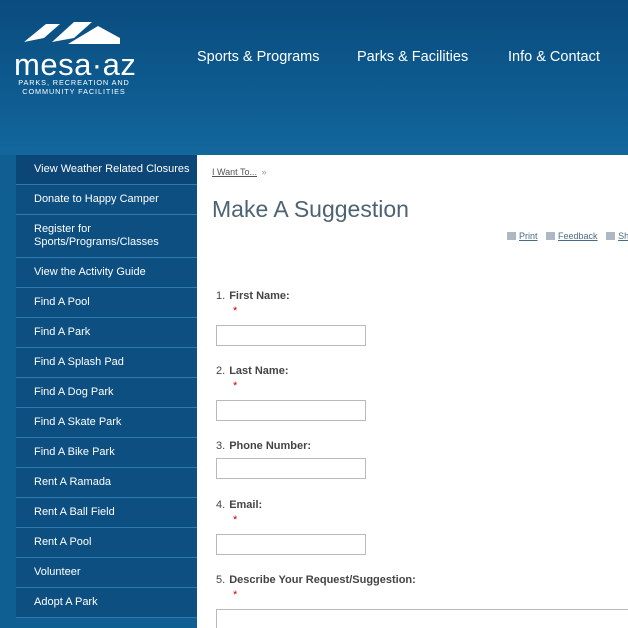 The height and width of the screenshot is (628, 628). Describe the element at coordinates (106, 393) in the screenshot. I see `sidebar-item-dog-park: Find A Dog Park` at that location.